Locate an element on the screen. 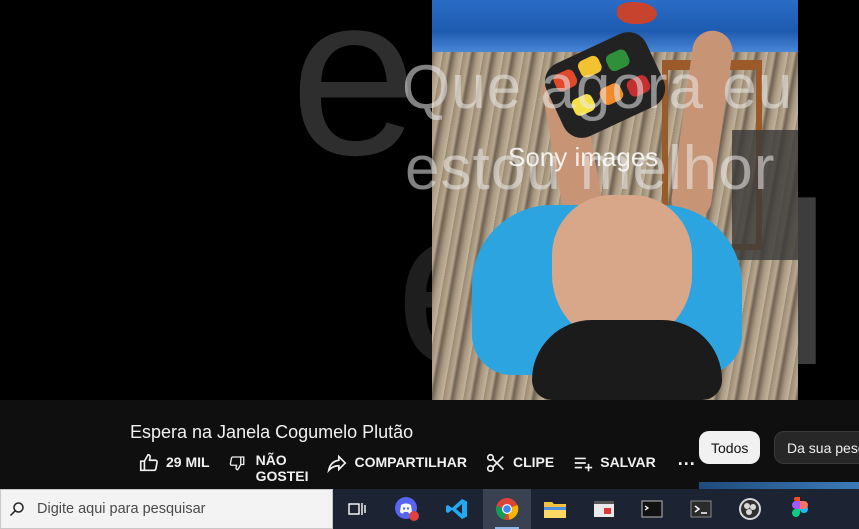 This screenshot has width=859, height=529. figma-icon is located at coordinates (800, 509).